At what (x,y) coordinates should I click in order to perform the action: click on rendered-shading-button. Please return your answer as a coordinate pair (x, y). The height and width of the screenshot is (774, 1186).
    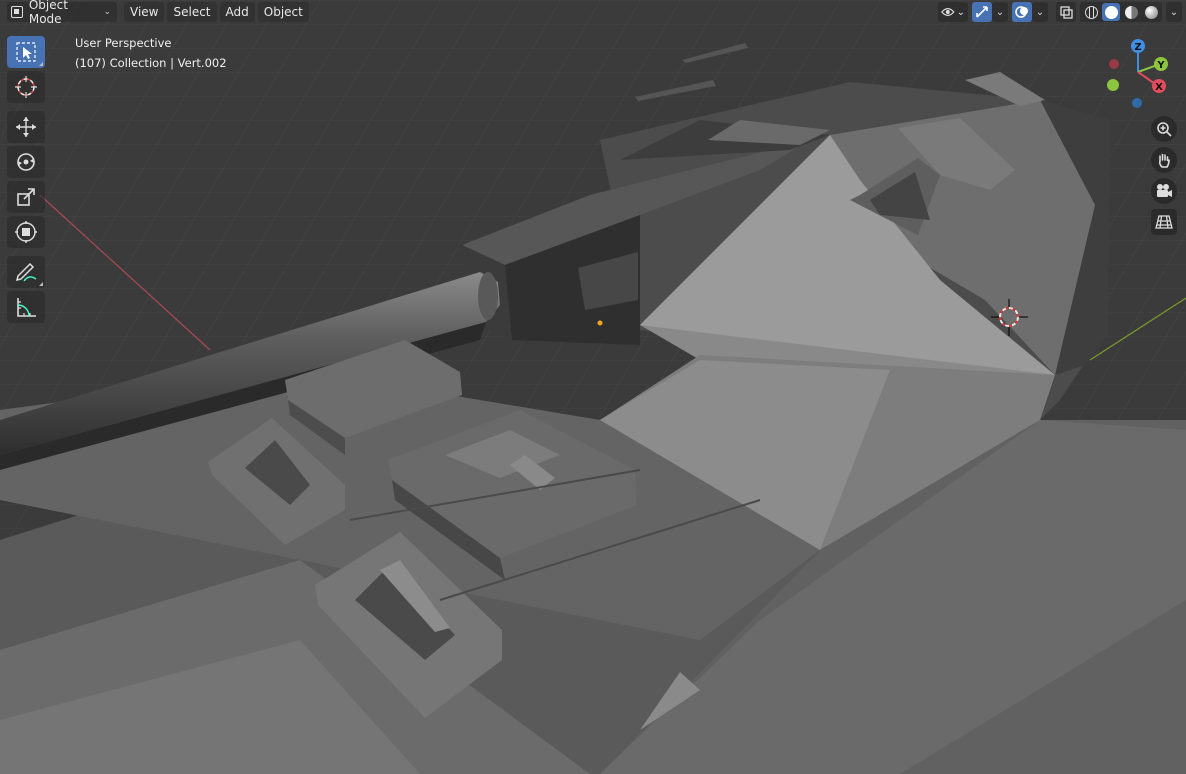
    Looking at the image, I should click on (1151, 12).